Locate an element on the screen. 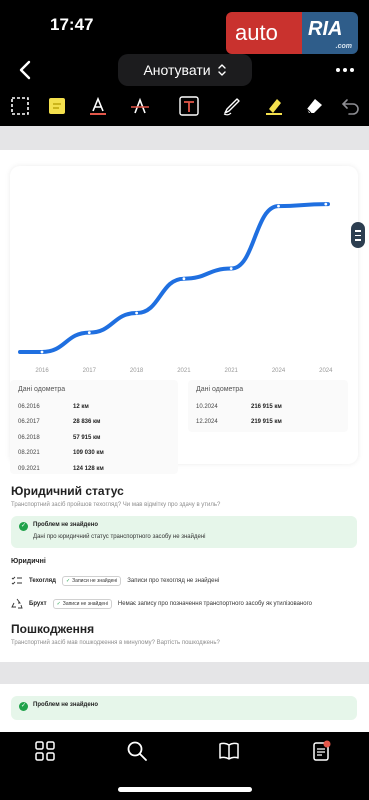  home-indicator is located at coordinates (185, 789).